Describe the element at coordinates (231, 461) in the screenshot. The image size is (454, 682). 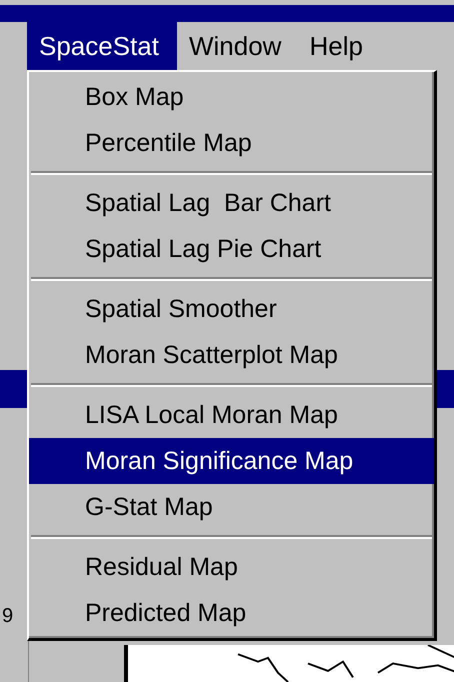
I see `menu-item: Moran Significance Map` at that location.